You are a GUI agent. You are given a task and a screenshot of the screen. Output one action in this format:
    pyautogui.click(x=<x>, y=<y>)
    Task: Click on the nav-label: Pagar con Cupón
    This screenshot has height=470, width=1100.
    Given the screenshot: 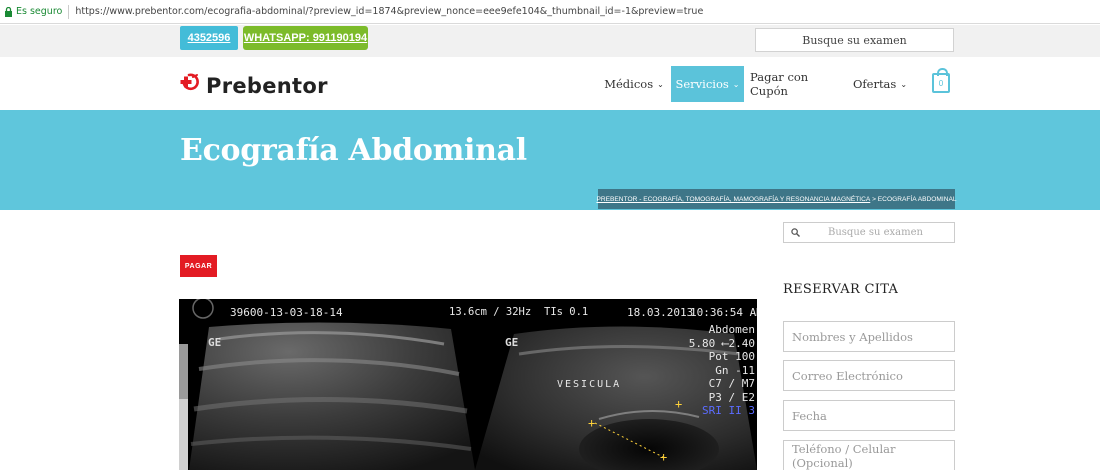 What is the action you would take?
    pyautogui.click(x=779, y=84)
    